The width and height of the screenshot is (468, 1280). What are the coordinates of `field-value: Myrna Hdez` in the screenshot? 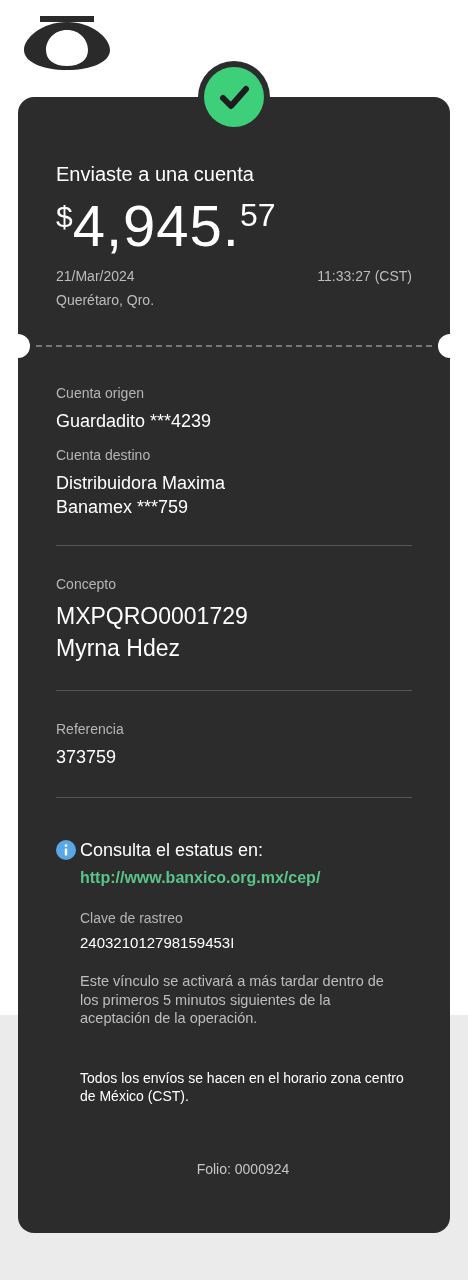 It's located at (118, 648).